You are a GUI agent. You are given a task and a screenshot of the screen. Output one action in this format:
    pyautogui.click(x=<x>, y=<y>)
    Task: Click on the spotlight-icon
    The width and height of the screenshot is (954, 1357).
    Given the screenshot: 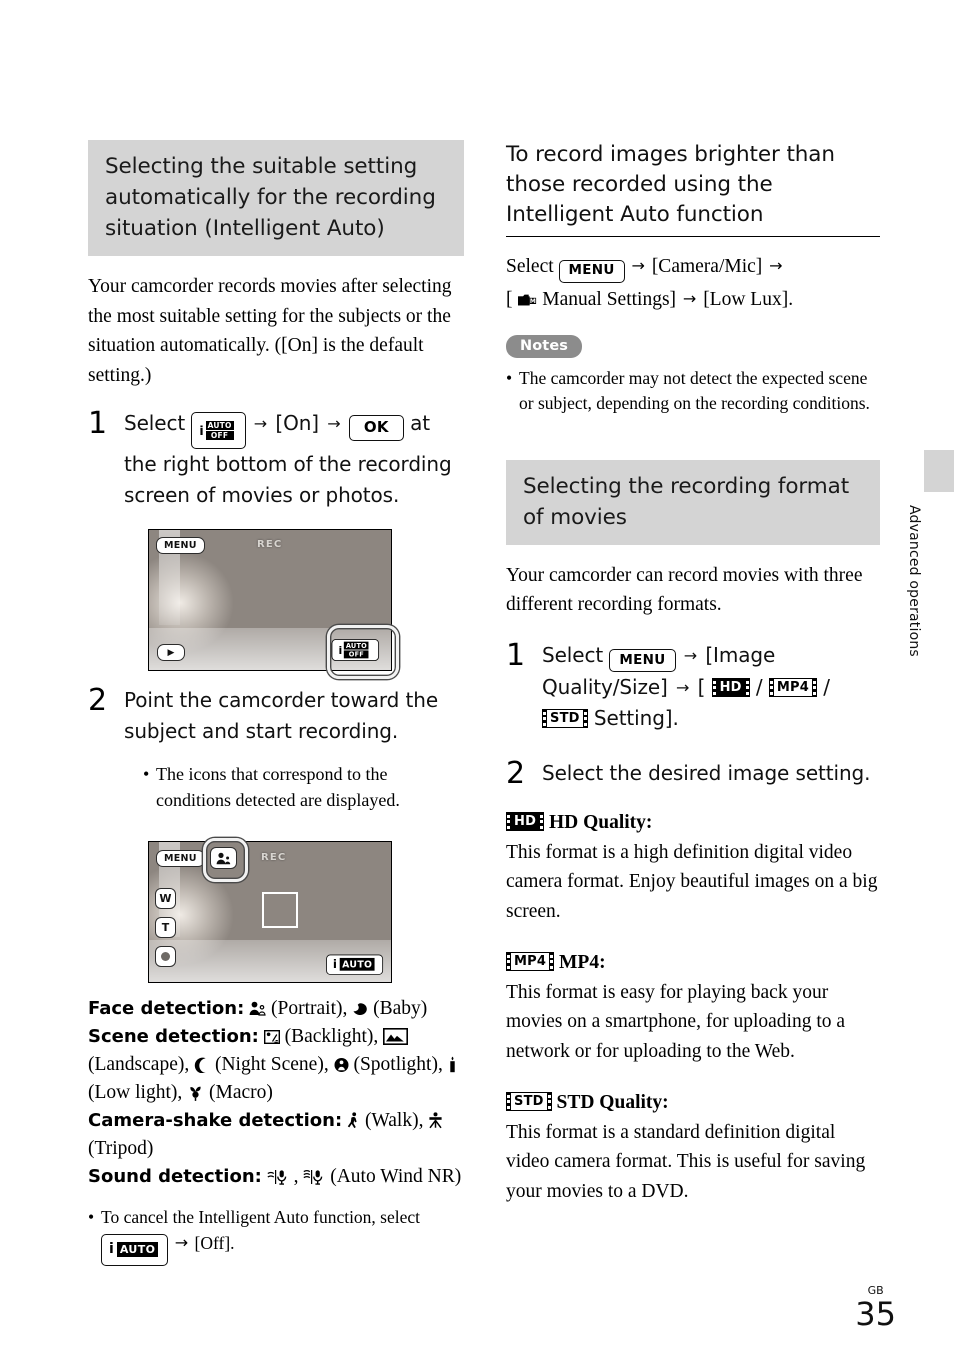 What is the action you would take?
    pyautogui.click(x=341, y=1065)
    